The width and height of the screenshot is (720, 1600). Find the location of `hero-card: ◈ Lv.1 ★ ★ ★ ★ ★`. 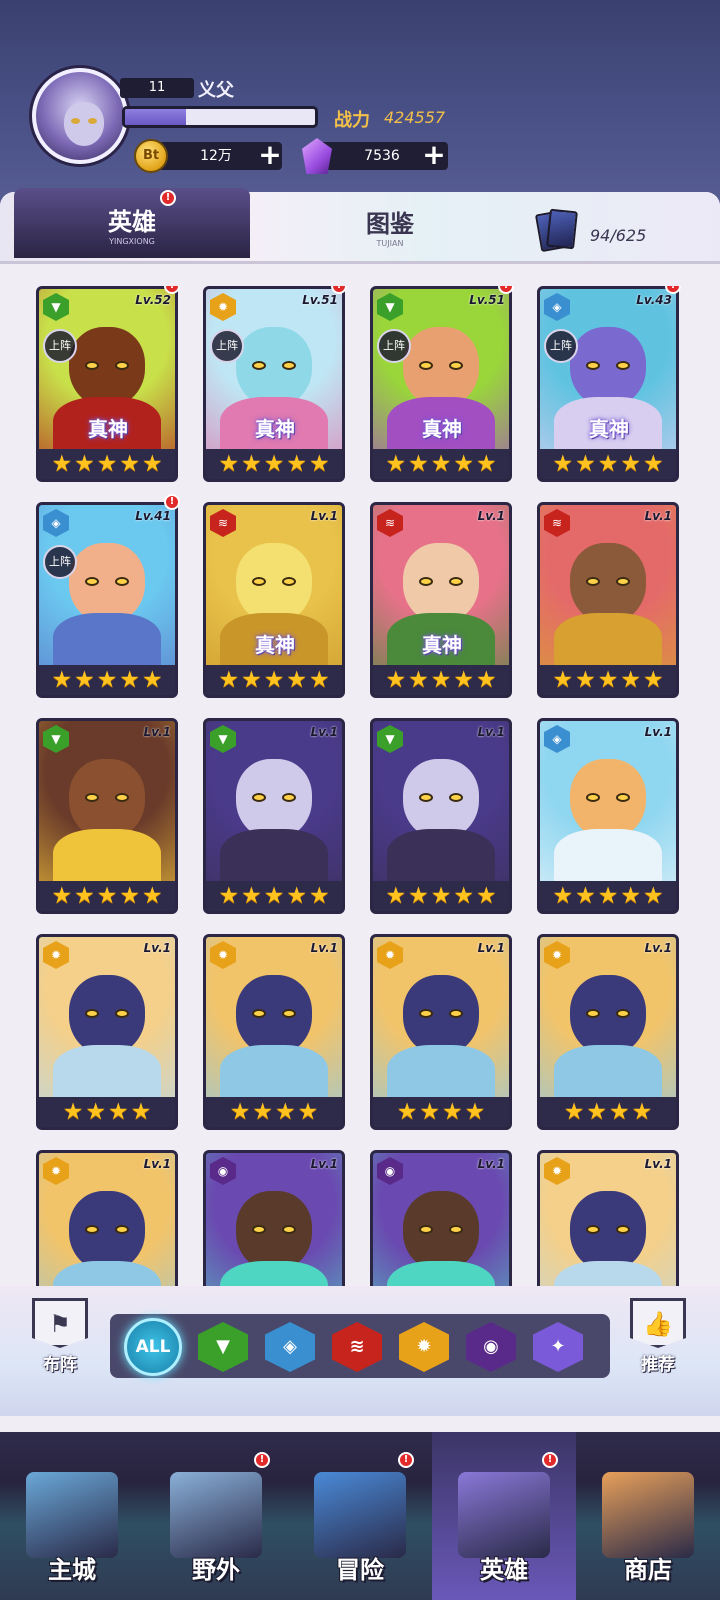

hero-card: ◈ Lv.1 ★ ★ ★ ★ ★ is located at coordinates (608, 816).